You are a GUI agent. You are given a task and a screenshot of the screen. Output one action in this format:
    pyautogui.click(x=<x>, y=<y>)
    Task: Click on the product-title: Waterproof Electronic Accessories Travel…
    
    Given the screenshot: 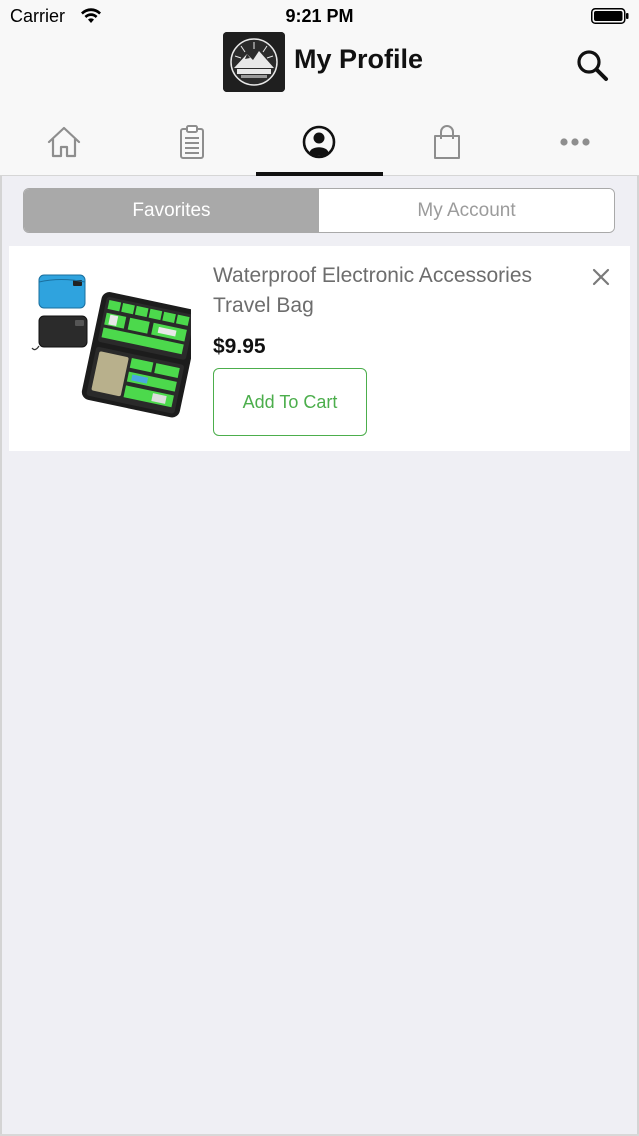 What is the action you would take?
    pyautogui.click(x=393, y=291)
    